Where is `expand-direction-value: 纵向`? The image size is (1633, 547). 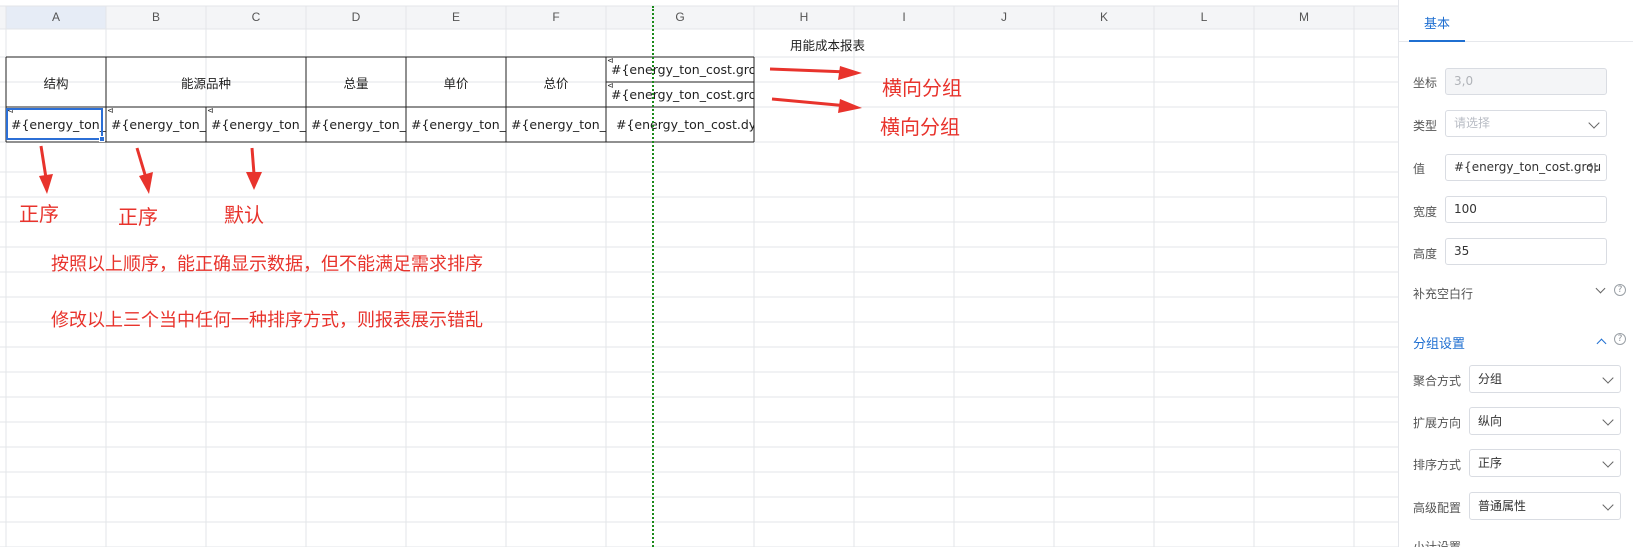
expand-direction-value: 纵向 is located at coordinates (1490, 421).